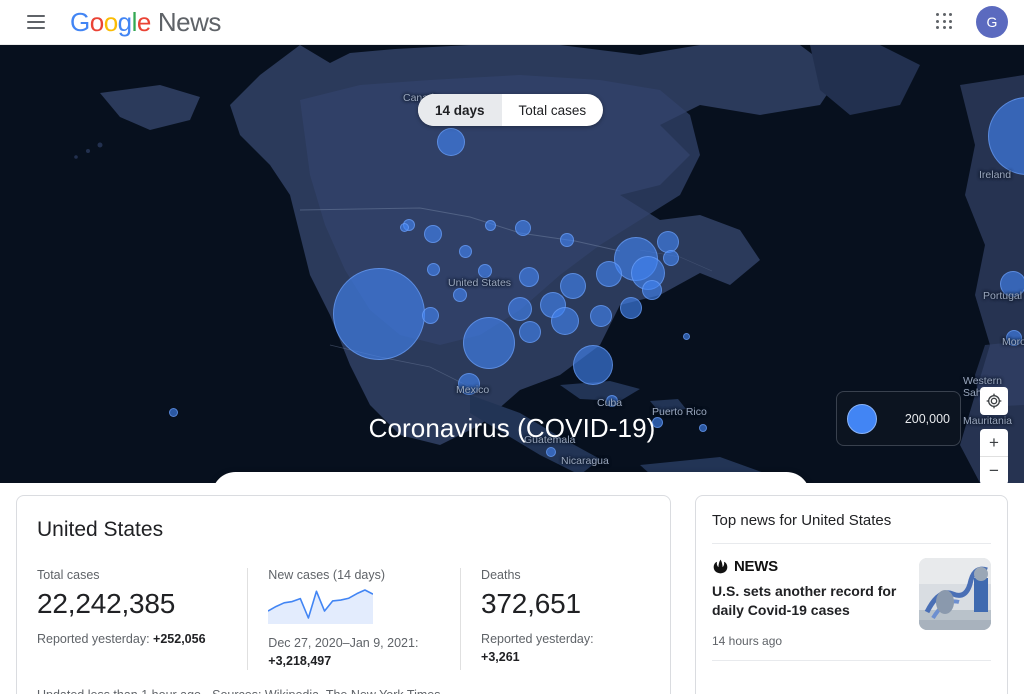 Image resolution: width=1024 pixels, height=694 pixels. I want to click on news-thumbnail, so click(955, 594).